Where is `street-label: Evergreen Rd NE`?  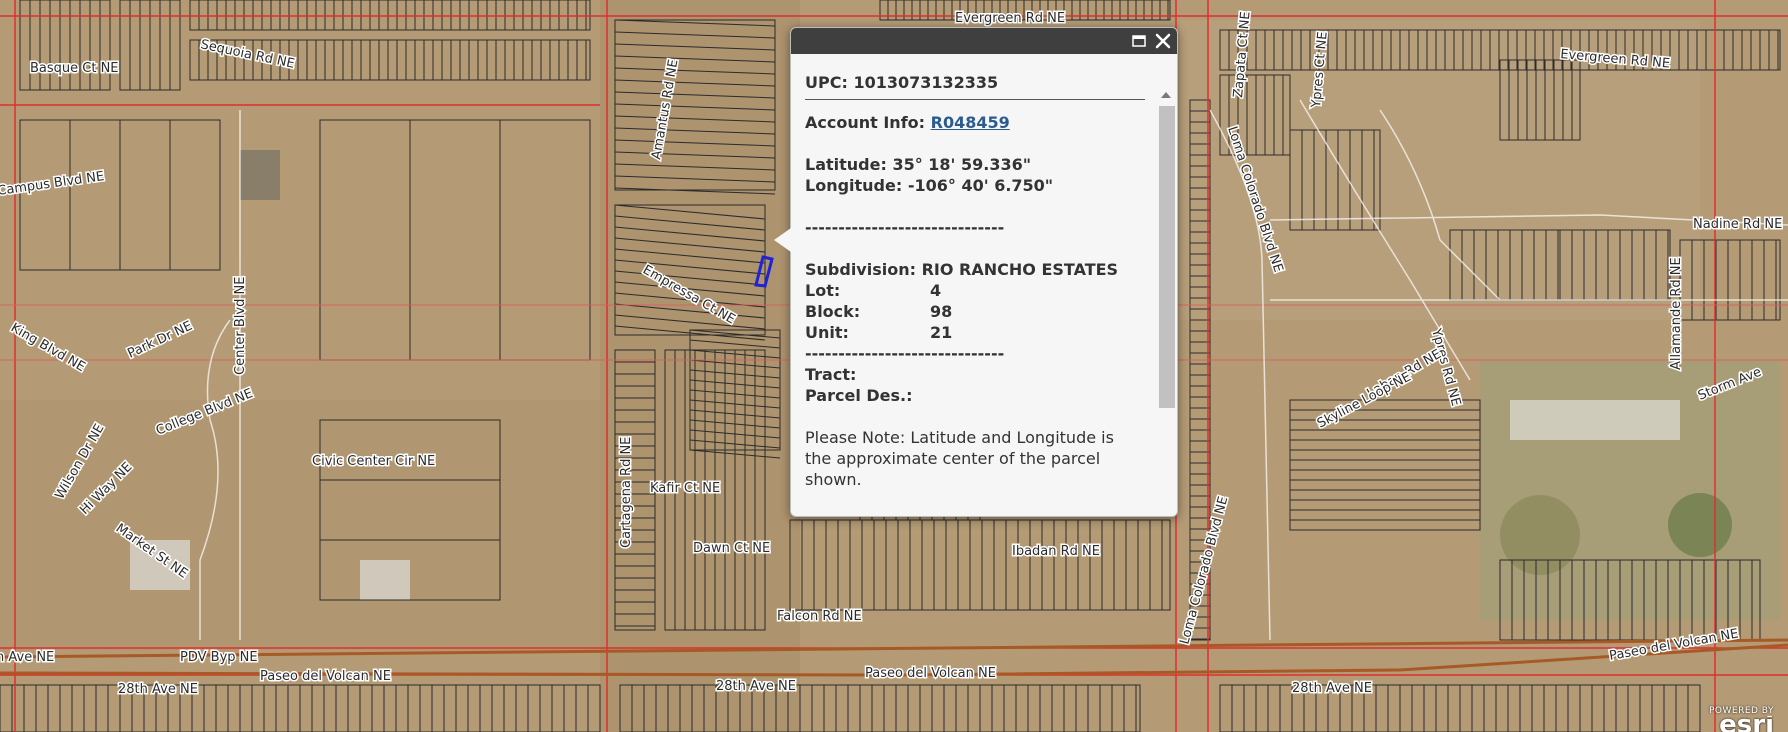
street-label: Evergreen Rd NE is located at coordinates (1010, 18).